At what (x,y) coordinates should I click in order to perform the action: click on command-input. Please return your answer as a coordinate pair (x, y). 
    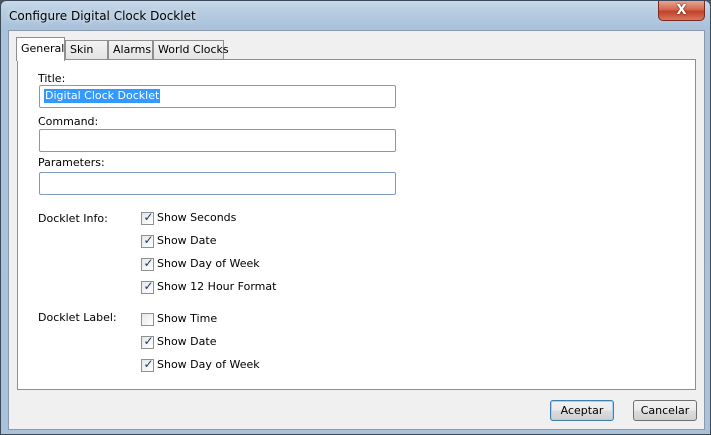
    Looking at the image, I should click on (217, 140).